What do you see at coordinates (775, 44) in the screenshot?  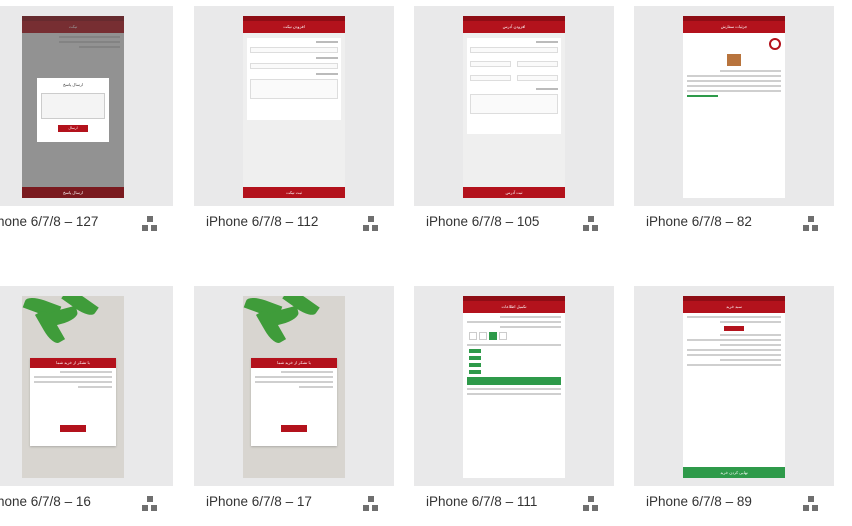 I see `restaurant-logo` at bounding box center [775, 44].